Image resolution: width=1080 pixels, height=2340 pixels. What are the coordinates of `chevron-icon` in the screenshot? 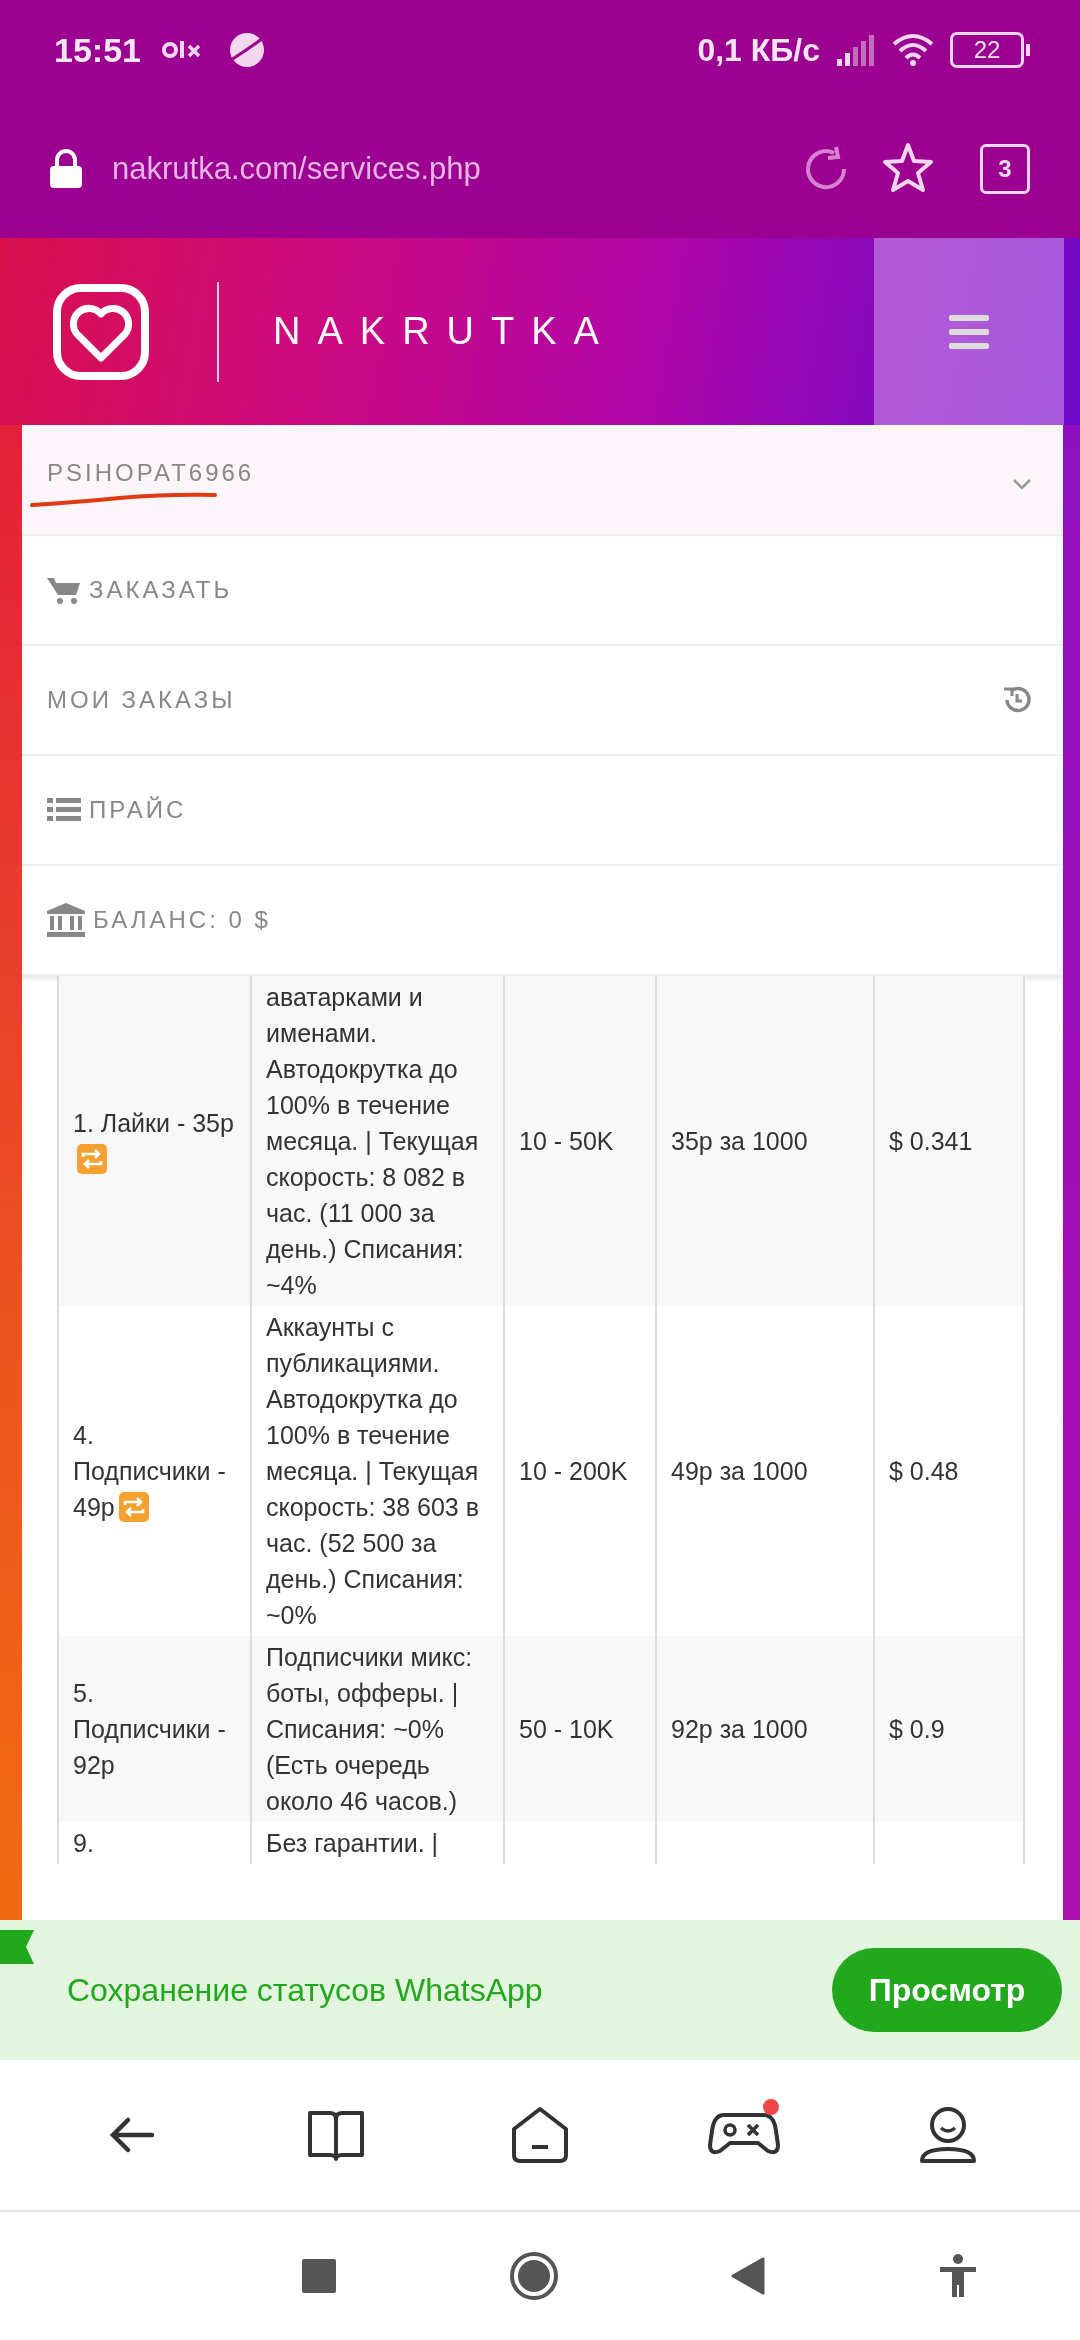 It's located at (1022, 484).